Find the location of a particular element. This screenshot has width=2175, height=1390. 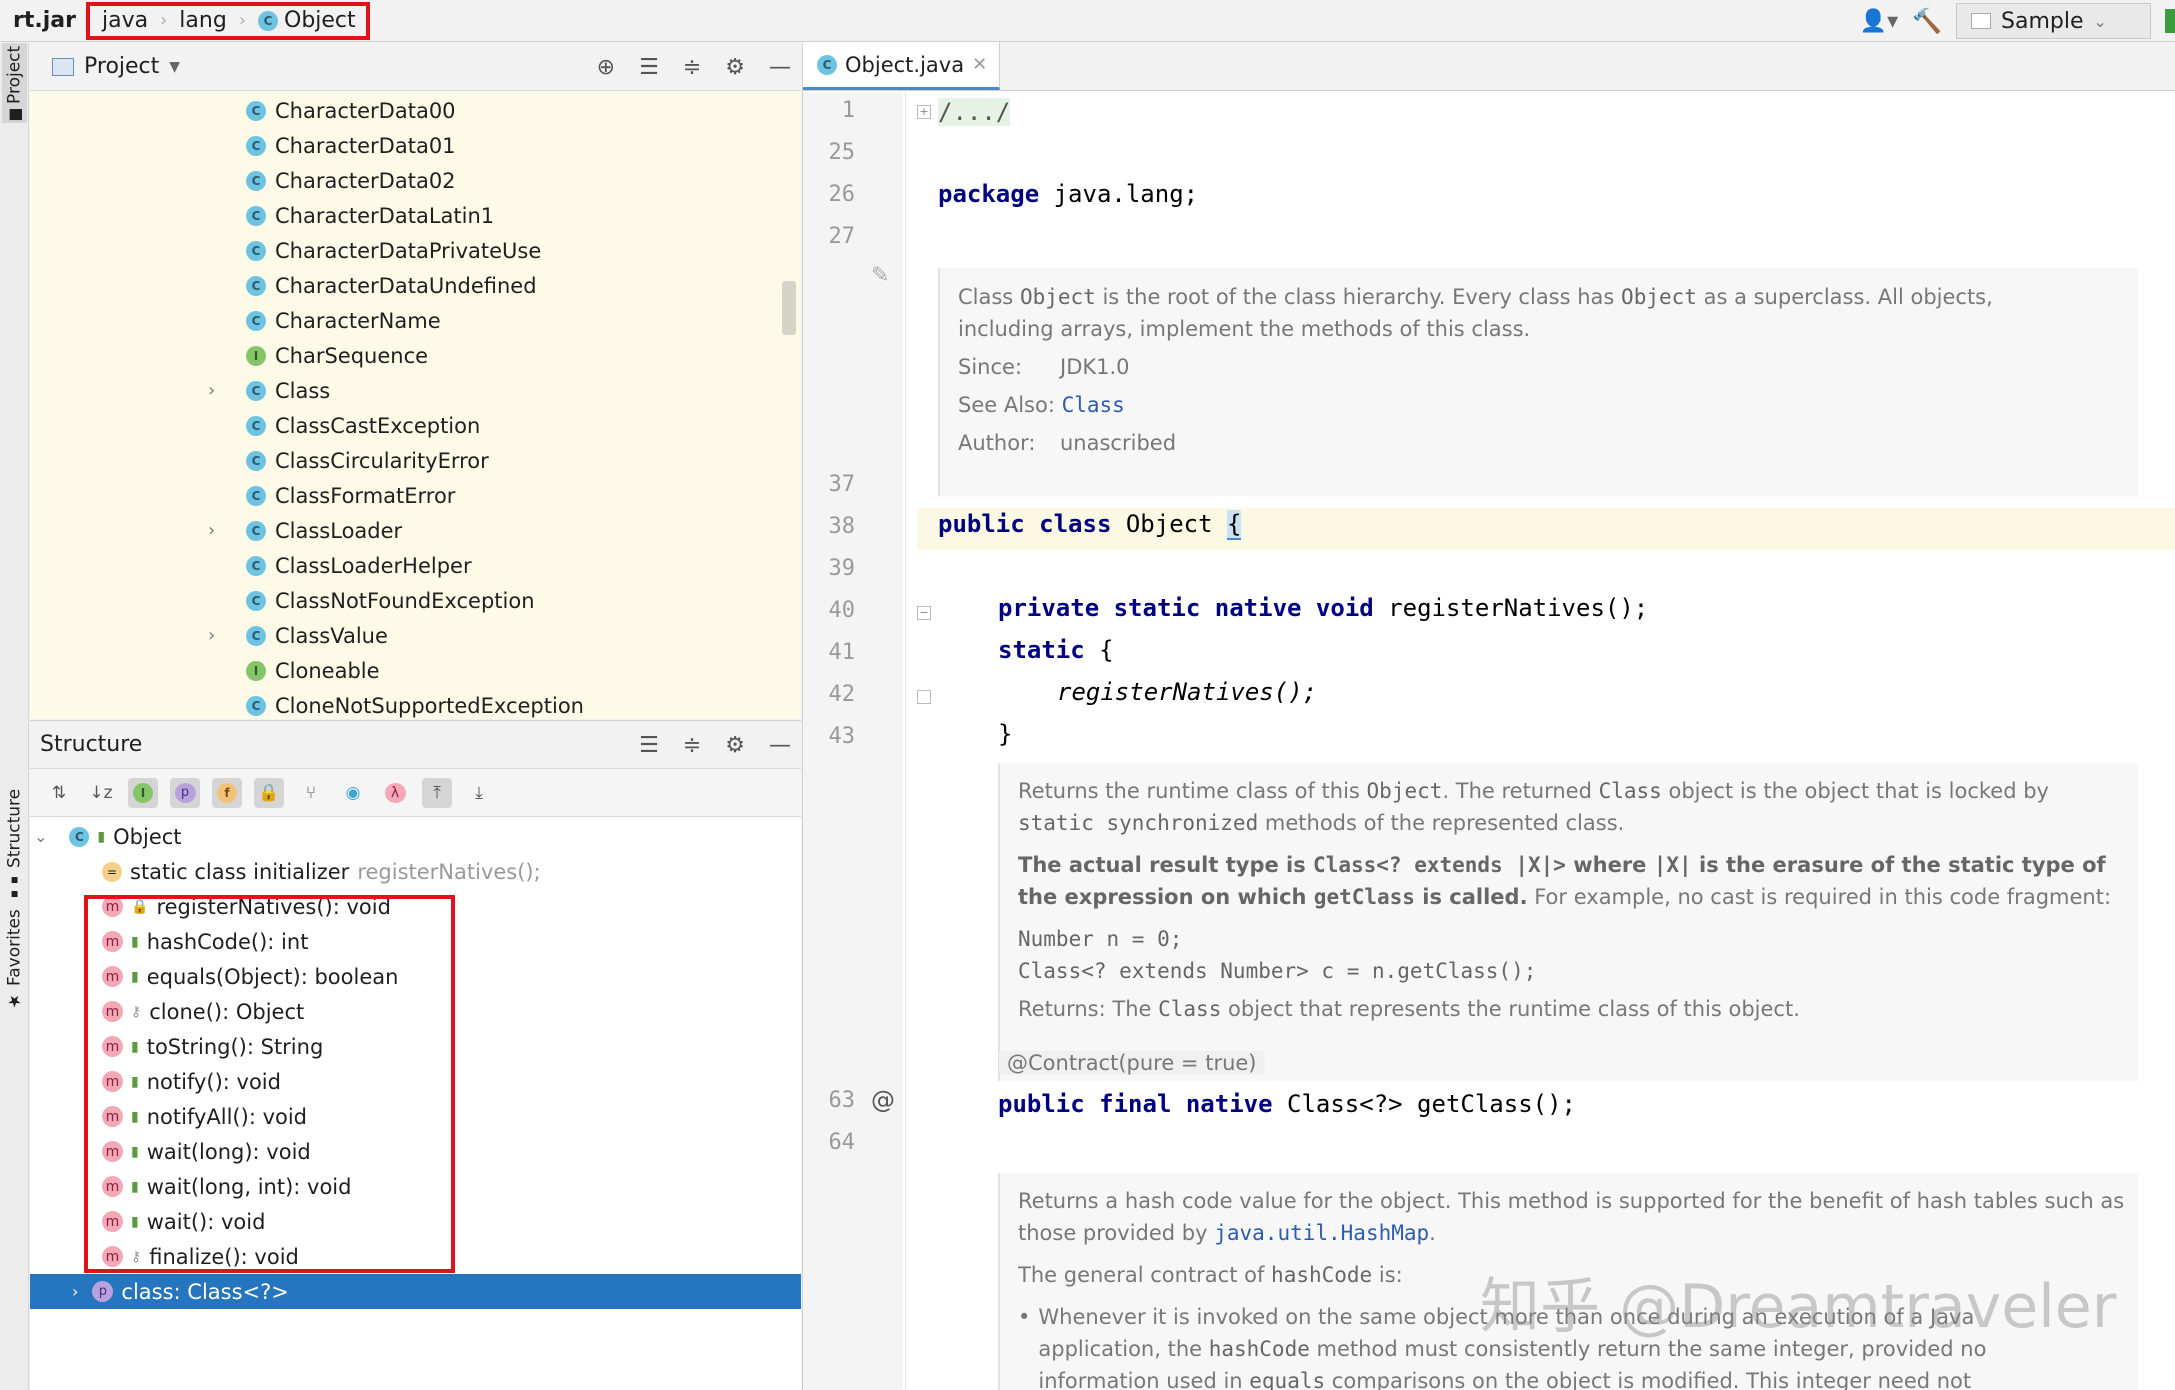

project-tree-item: › C ClassValue is located at coordinates (209, 635).